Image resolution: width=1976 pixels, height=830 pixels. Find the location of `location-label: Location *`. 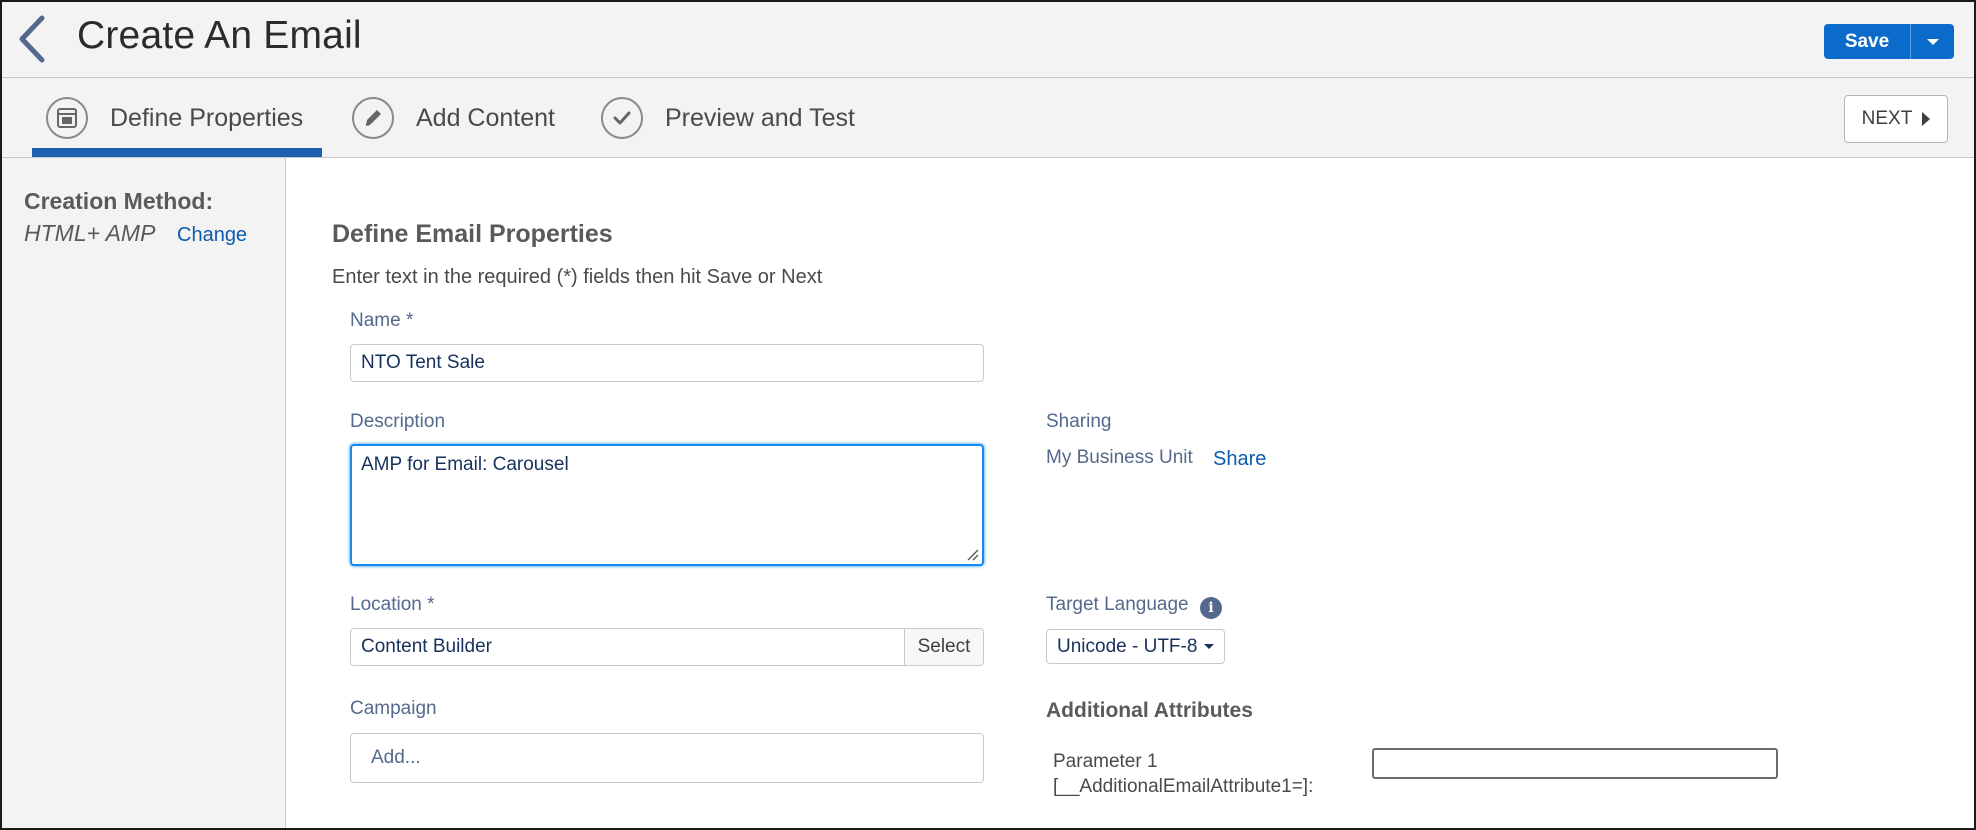

location-label: Location * is located at coordinates (392, 604).